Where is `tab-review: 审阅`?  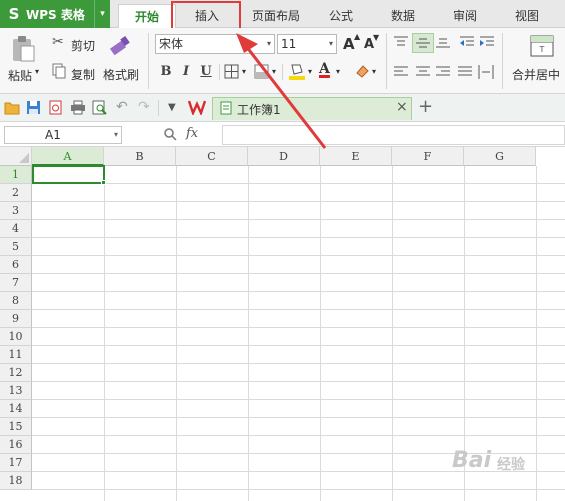
tab-review: 审阅 is located at coordinates (465, 16).